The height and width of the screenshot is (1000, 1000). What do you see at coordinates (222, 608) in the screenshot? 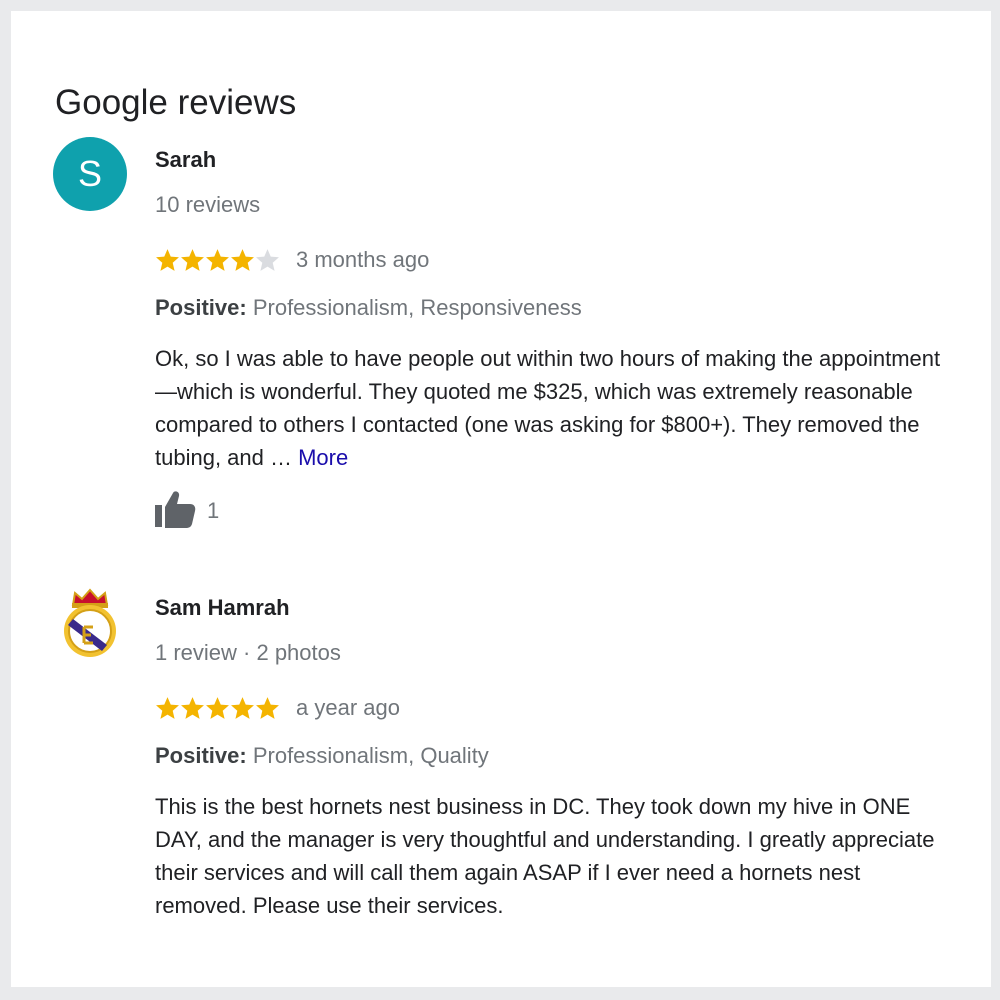
I see `reviewer-name: Sam Hamrah` at bounding box center [222, 608].